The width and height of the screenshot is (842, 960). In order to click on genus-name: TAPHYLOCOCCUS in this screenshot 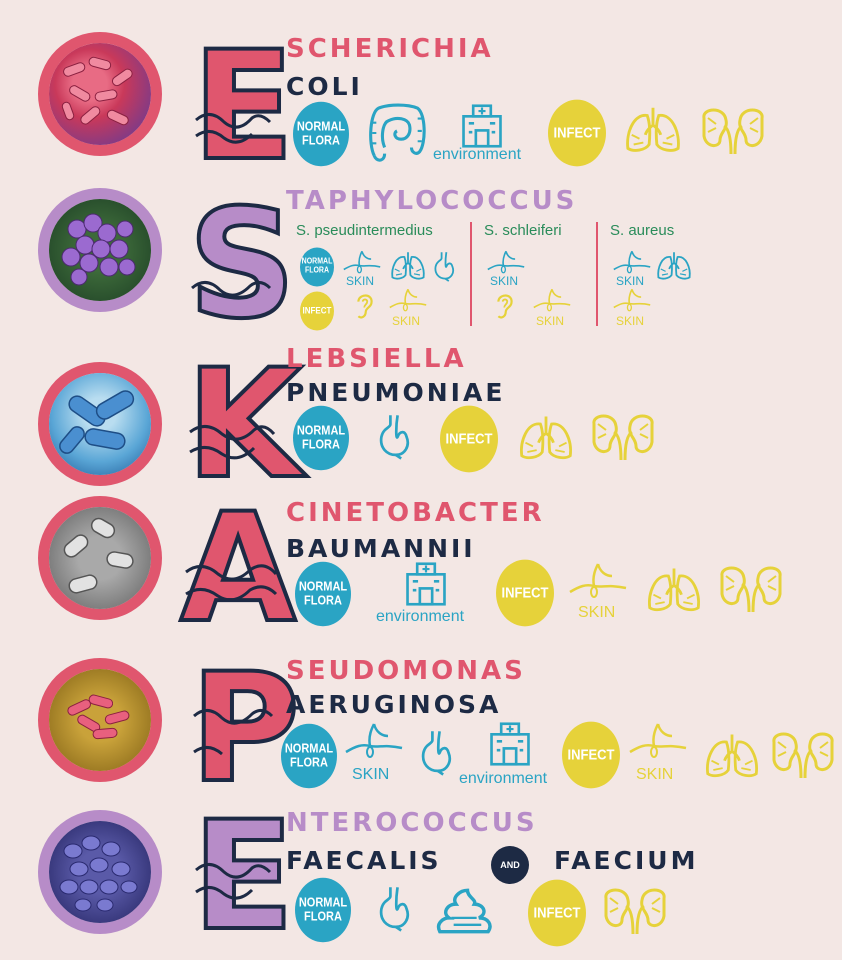, I will do `click(432, 201)`.